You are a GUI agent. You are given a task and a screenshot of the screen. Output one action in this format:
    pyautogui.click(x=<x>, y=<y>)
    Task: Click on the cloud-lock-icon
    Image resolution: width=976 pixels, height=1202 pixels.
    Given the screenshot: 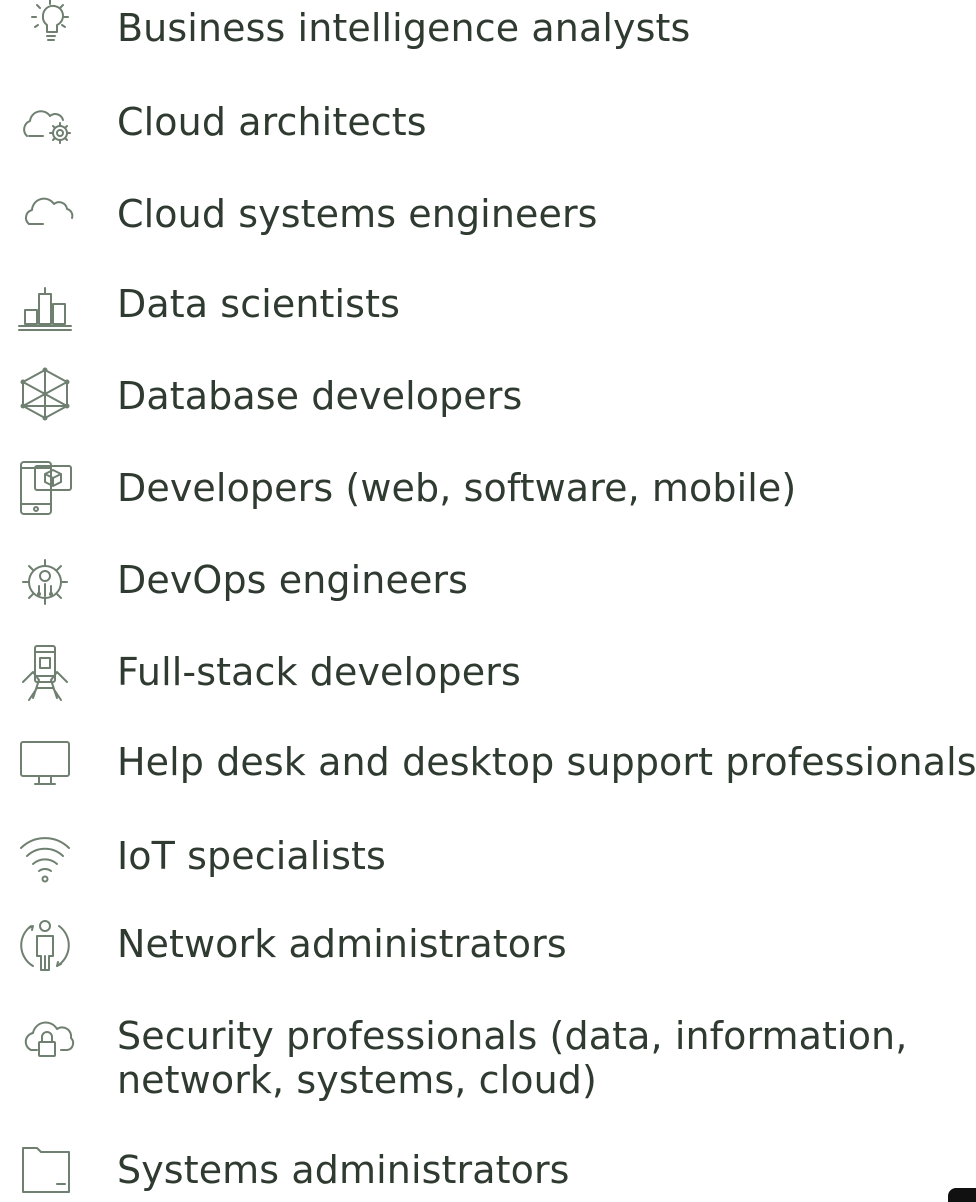 What is the action you would take?
    pyautogui.click(x=51, y=1042)
    